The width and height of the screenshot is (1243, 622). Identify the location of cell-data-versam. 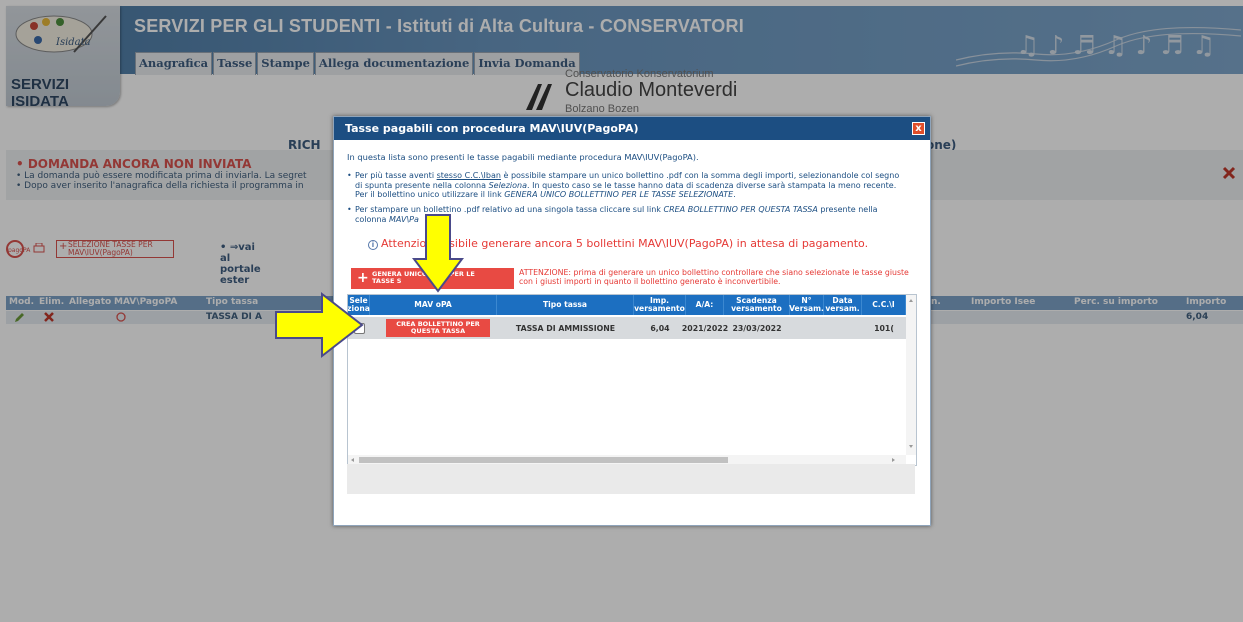
(843, 328).